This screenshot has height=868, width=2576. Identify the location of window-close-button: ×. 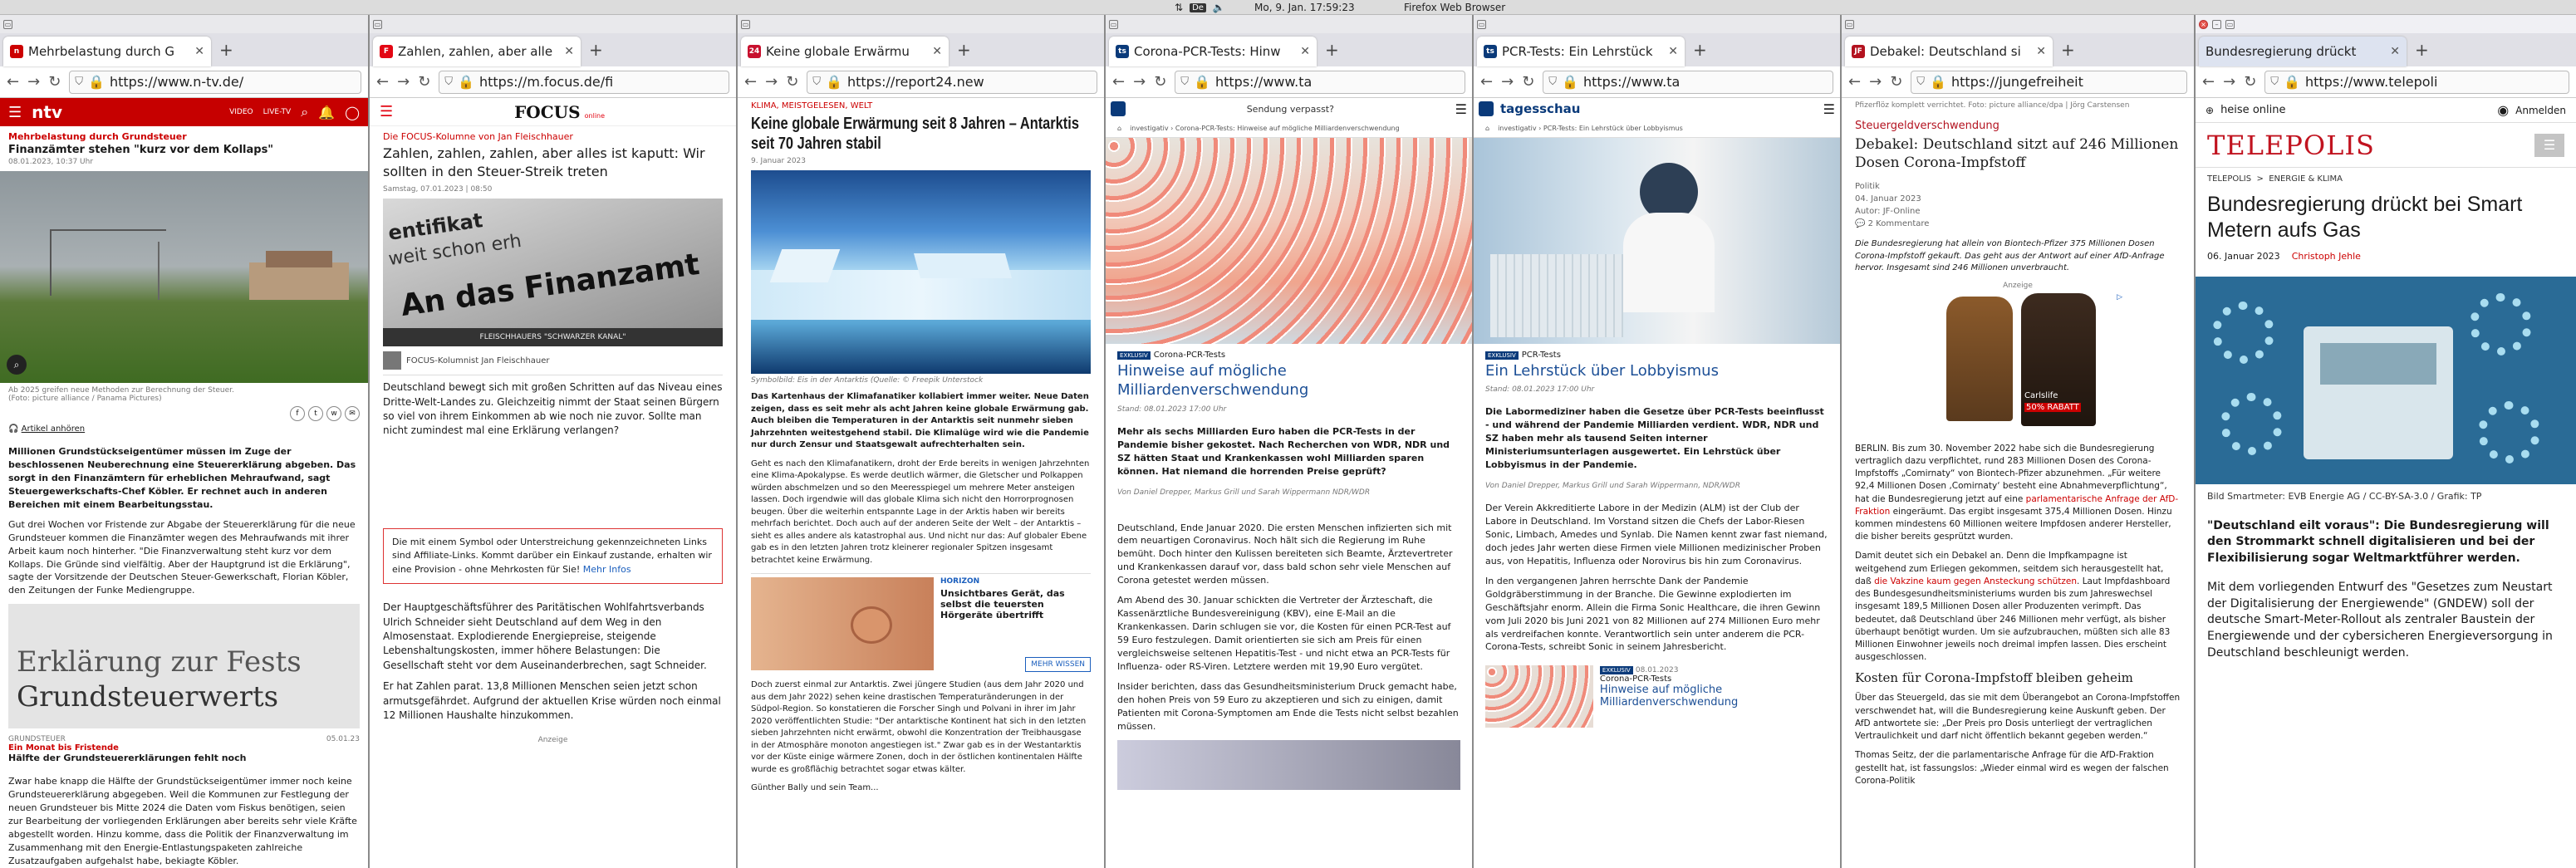
(2203, 24).